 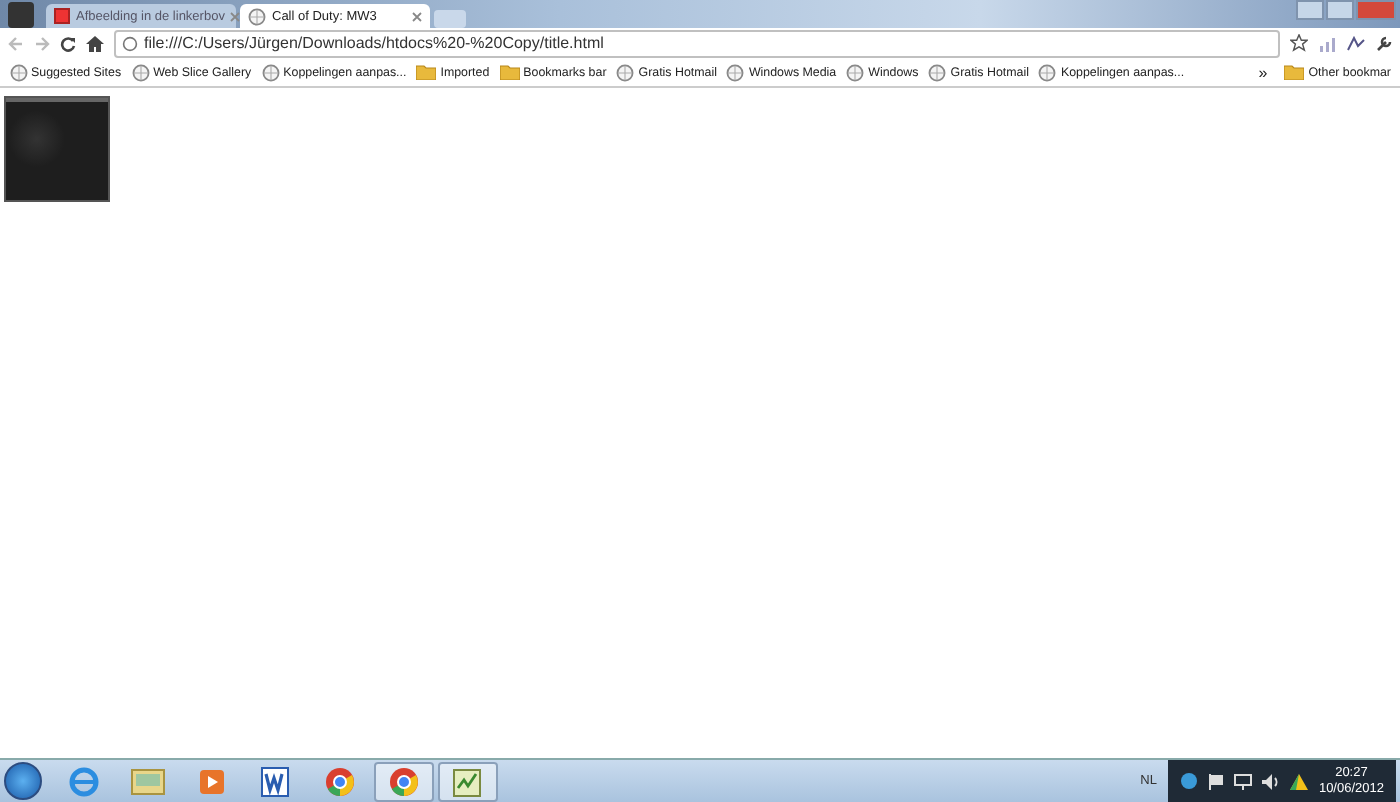 What do you see at coordinates (697, 43) in the screenshot?
I see `address-field: file:///C:/Users/Jürgen/Downloads/htdocs%20-%20Copy/title.html` at bounding box center [697, 43].